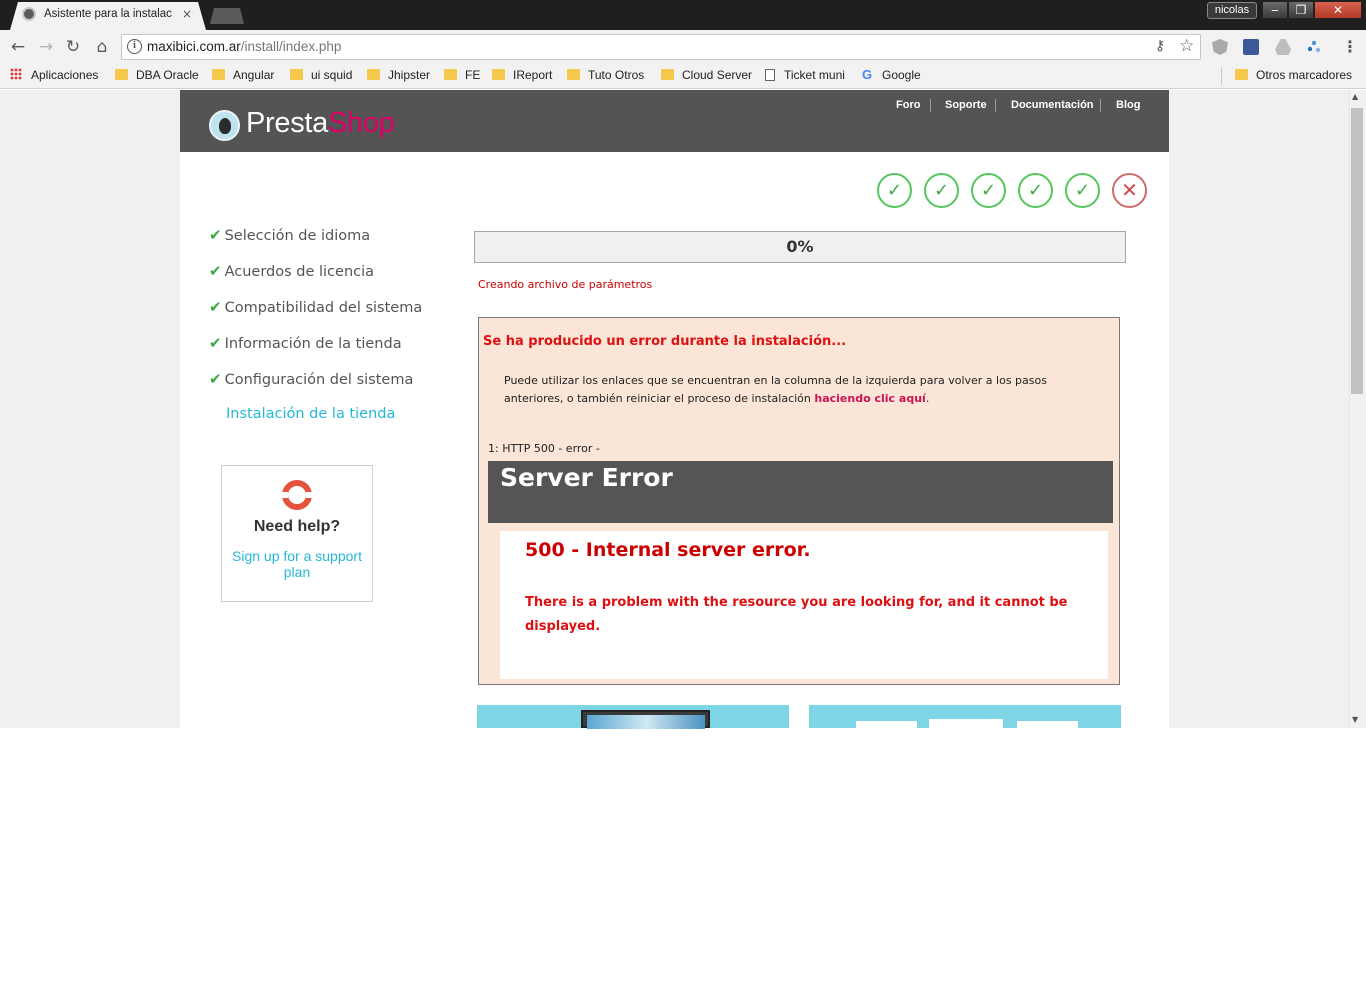 This screenshot has height=994, width=1366. I want to click on progress-percent: 0%, so click(800, 246).